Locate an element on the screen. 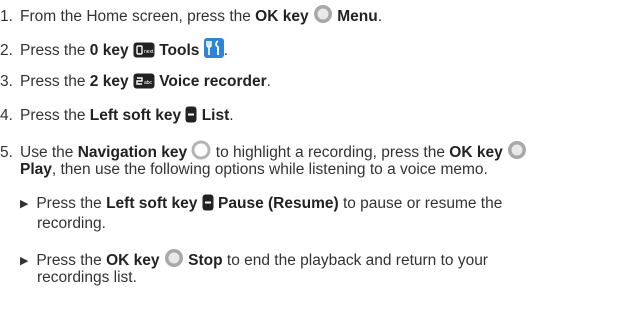 The image size is (632, 312). svg-text: next is located at coordinates (149, 52).